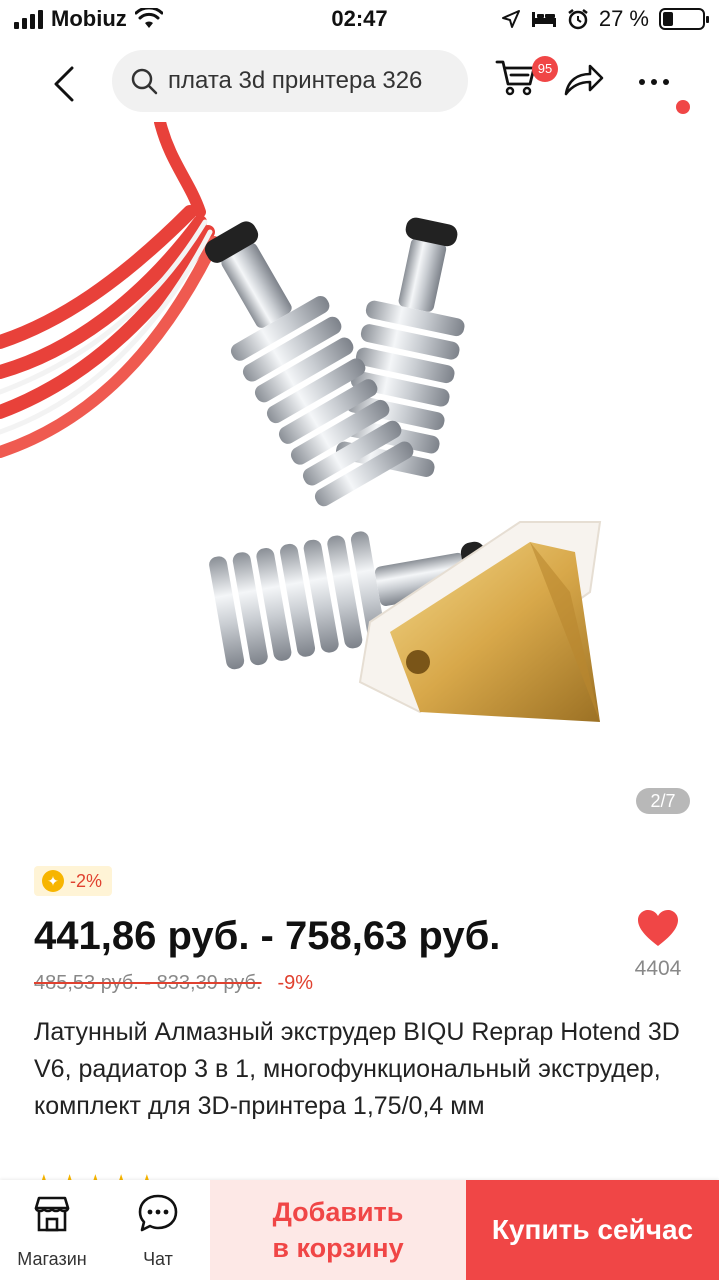 This screenshot has height=1280, width=719. Describe the element at coordinates (683, 107) in the screenshot. I see `notification-dot` at that location.